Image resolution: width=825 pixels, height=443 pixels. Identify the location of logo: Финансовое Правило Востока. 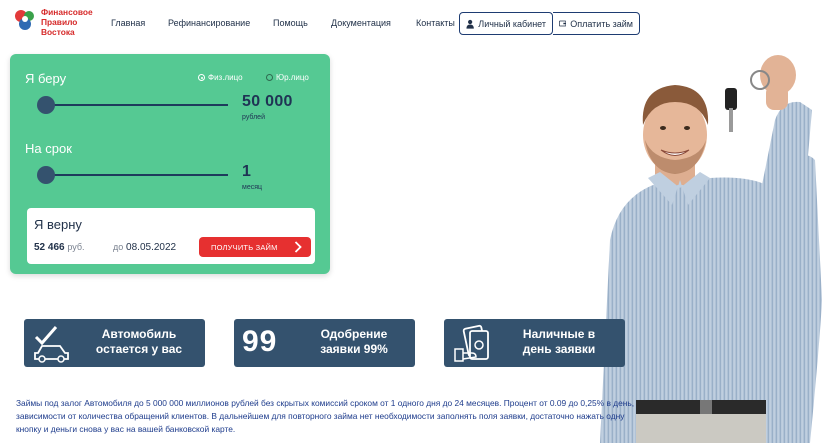
(52, 22).